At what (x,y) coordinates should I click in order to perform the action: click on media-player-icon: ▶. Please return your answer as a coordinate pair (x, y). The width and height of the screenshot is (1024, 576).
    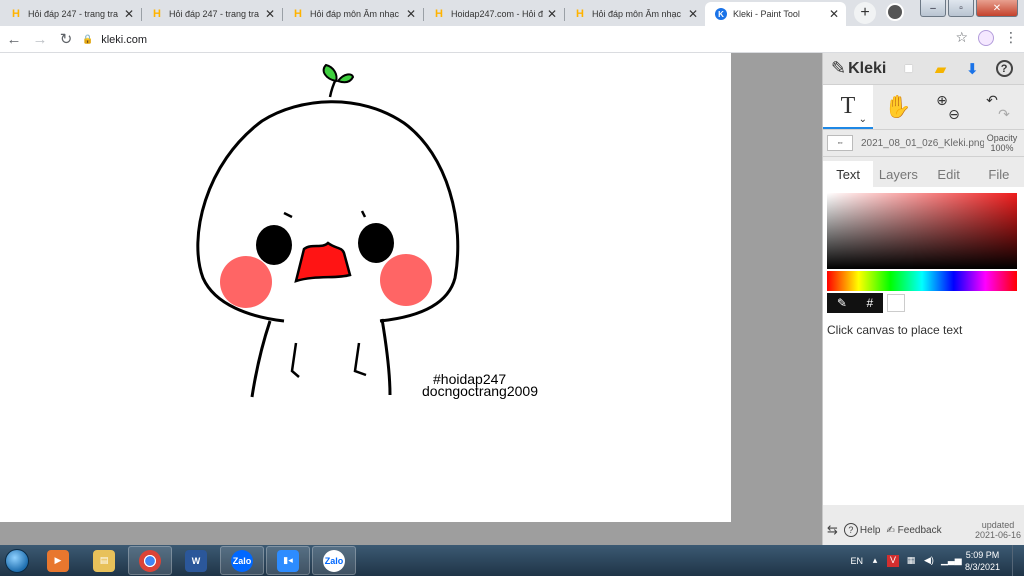
    Looking at the image, I should click on (58, 560).